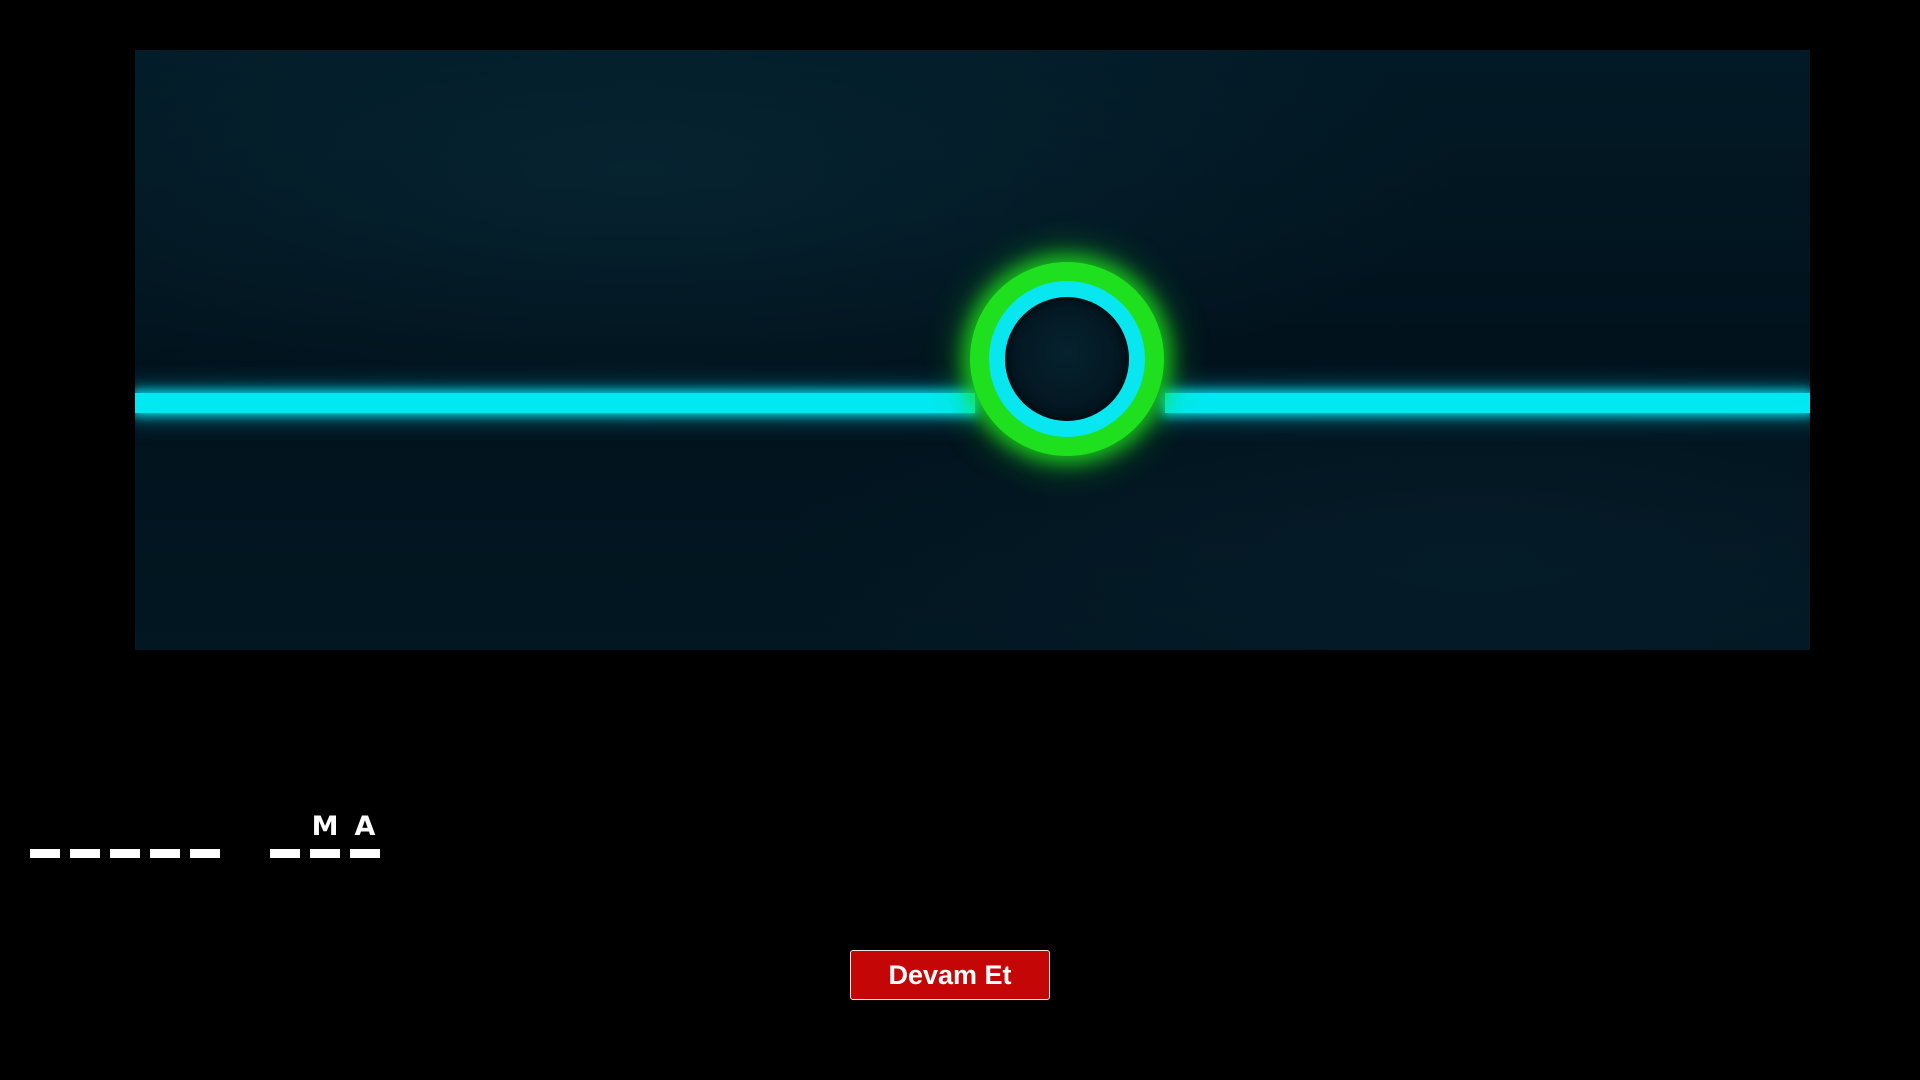 The image size is (1920, 1080). I want to click on target-ring-center, so click(1067, 359).